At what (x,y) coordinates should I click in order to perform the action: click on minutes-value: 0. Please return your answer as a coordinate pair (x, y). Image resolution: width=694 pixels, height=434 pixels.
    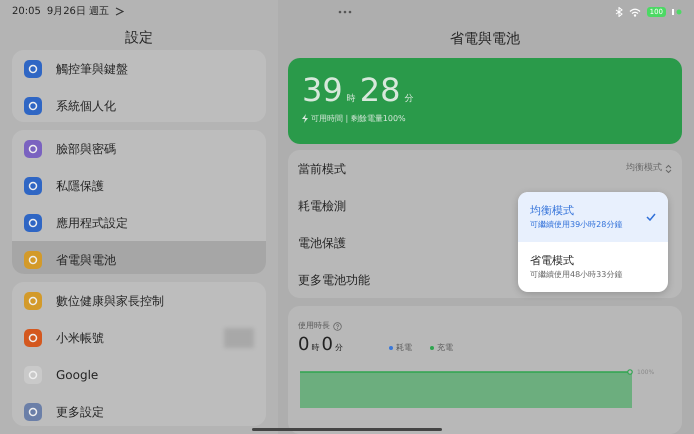
    Looking at the image, I should click on (327, 345).